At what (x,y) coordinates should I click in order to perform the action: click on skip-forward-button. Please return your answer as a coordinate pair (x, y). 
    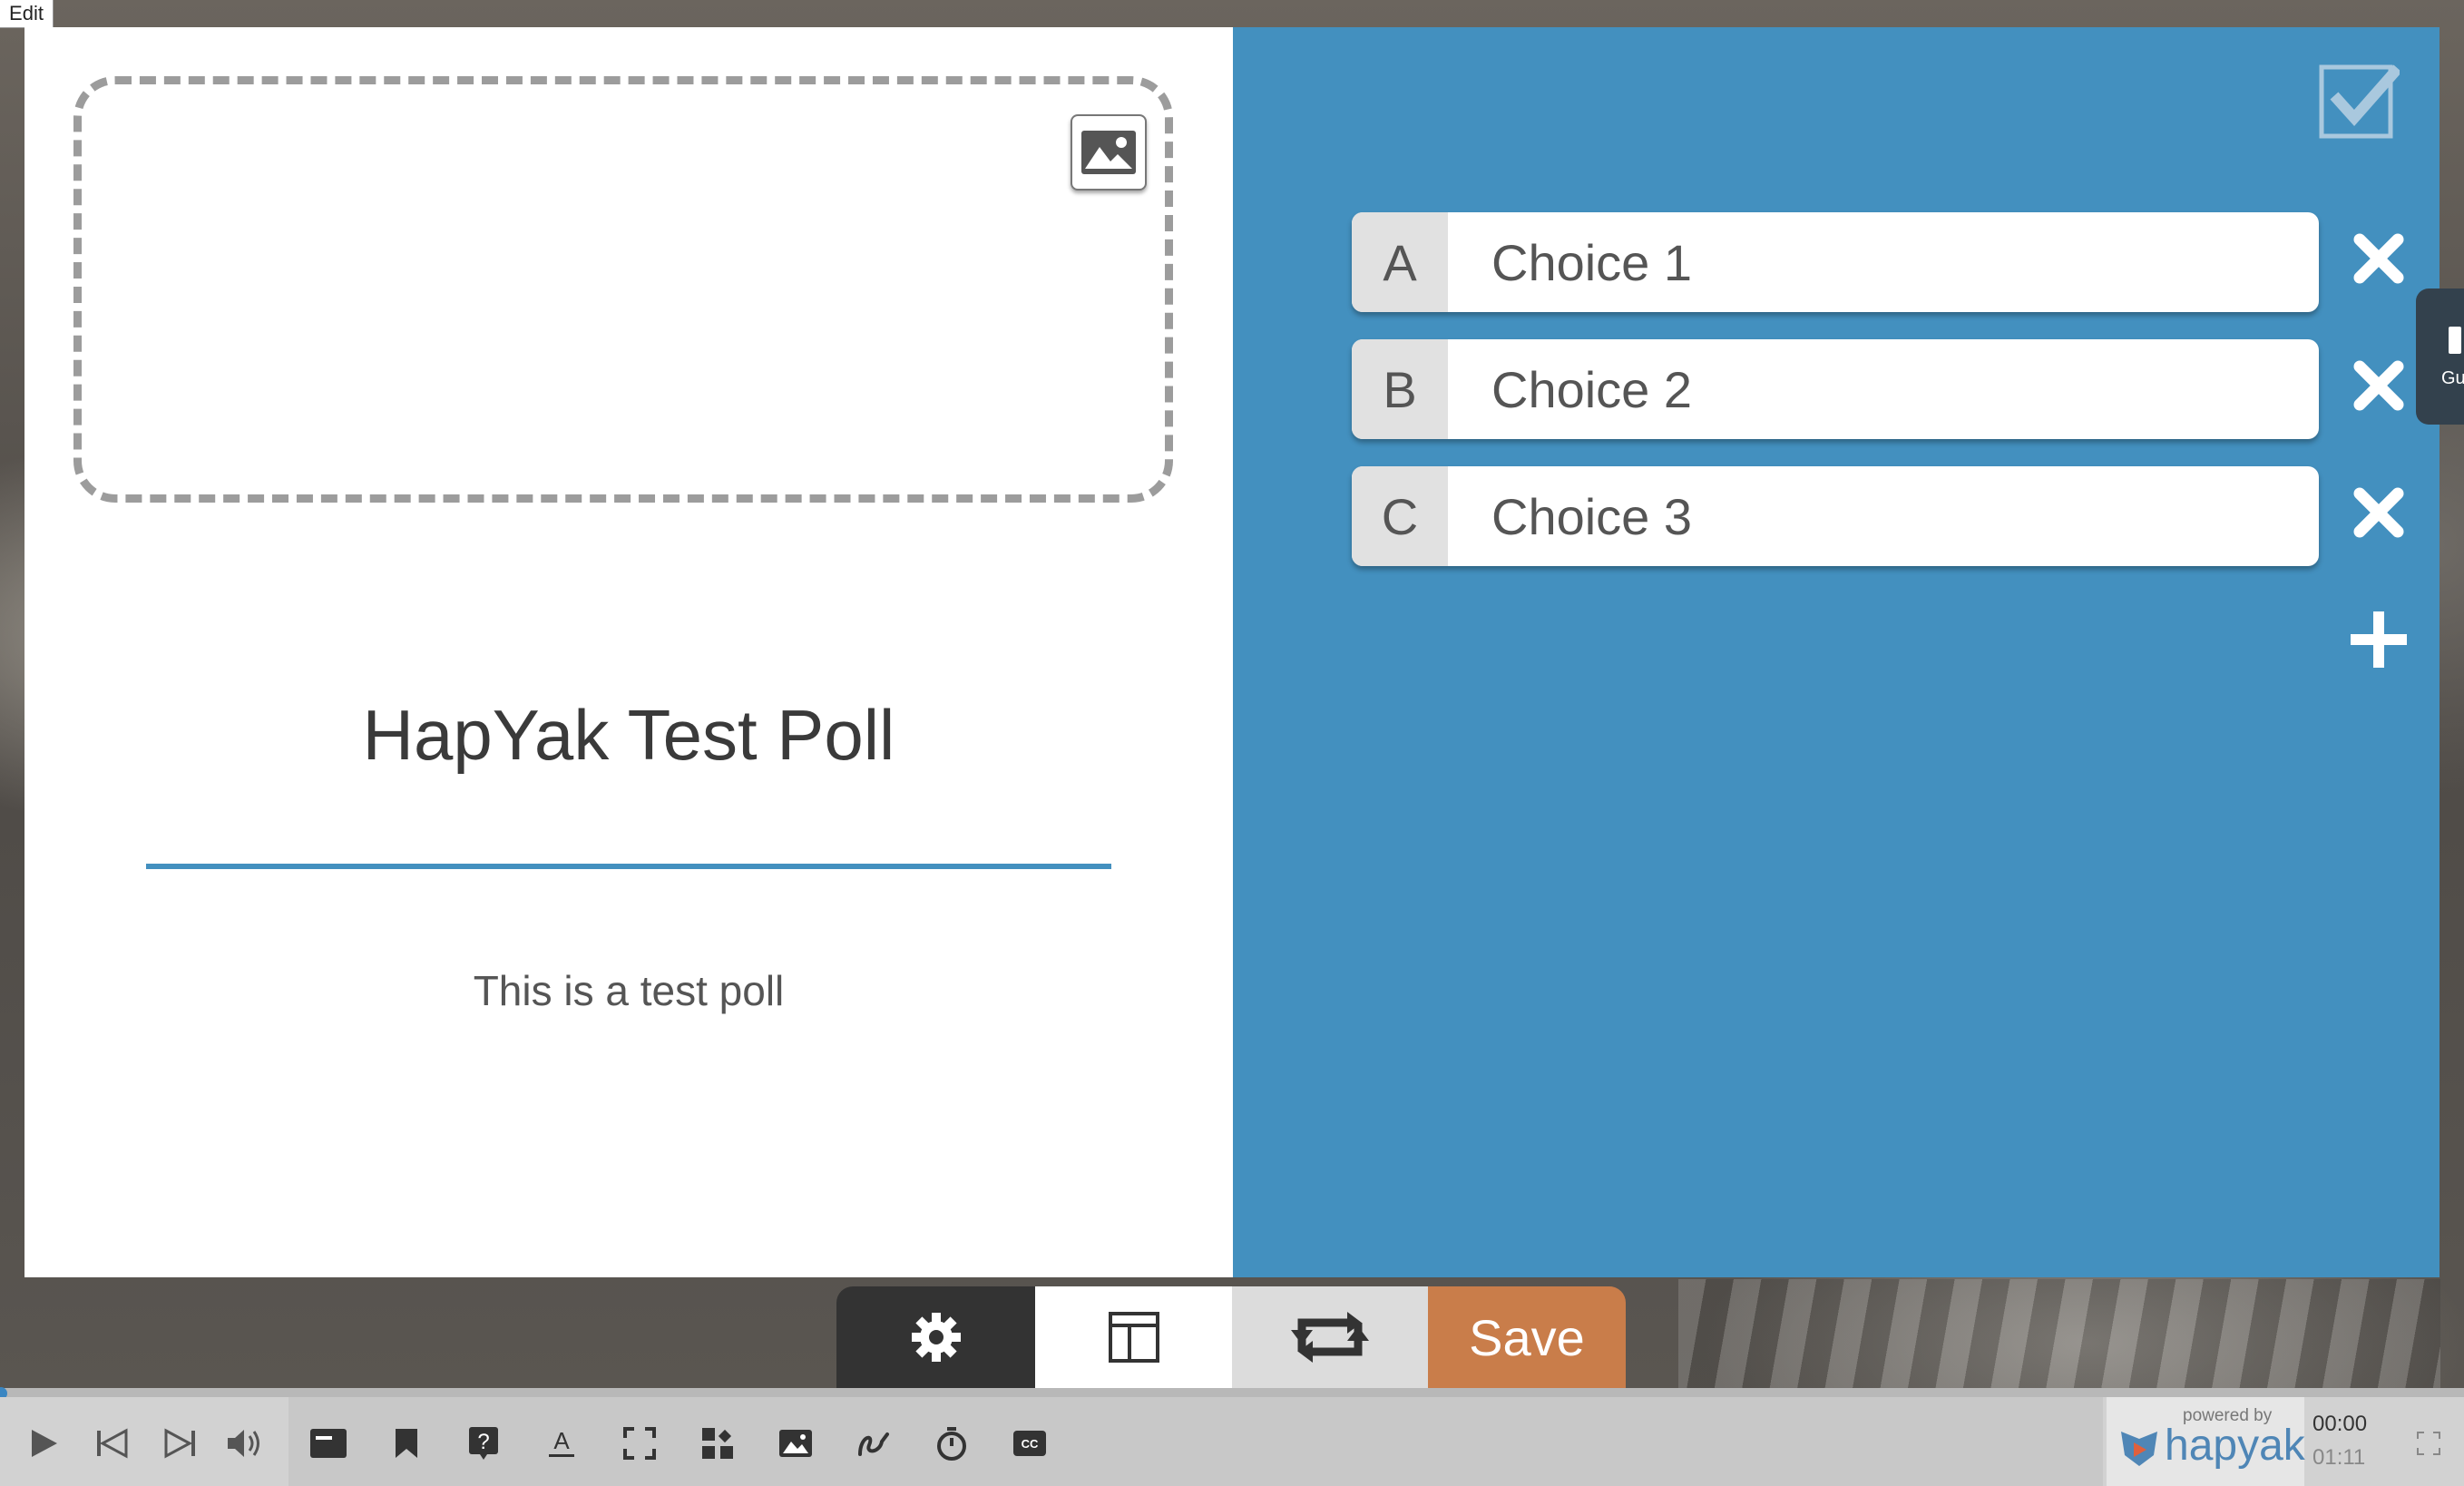
    Looking at the image, I should click on (180, 1443).